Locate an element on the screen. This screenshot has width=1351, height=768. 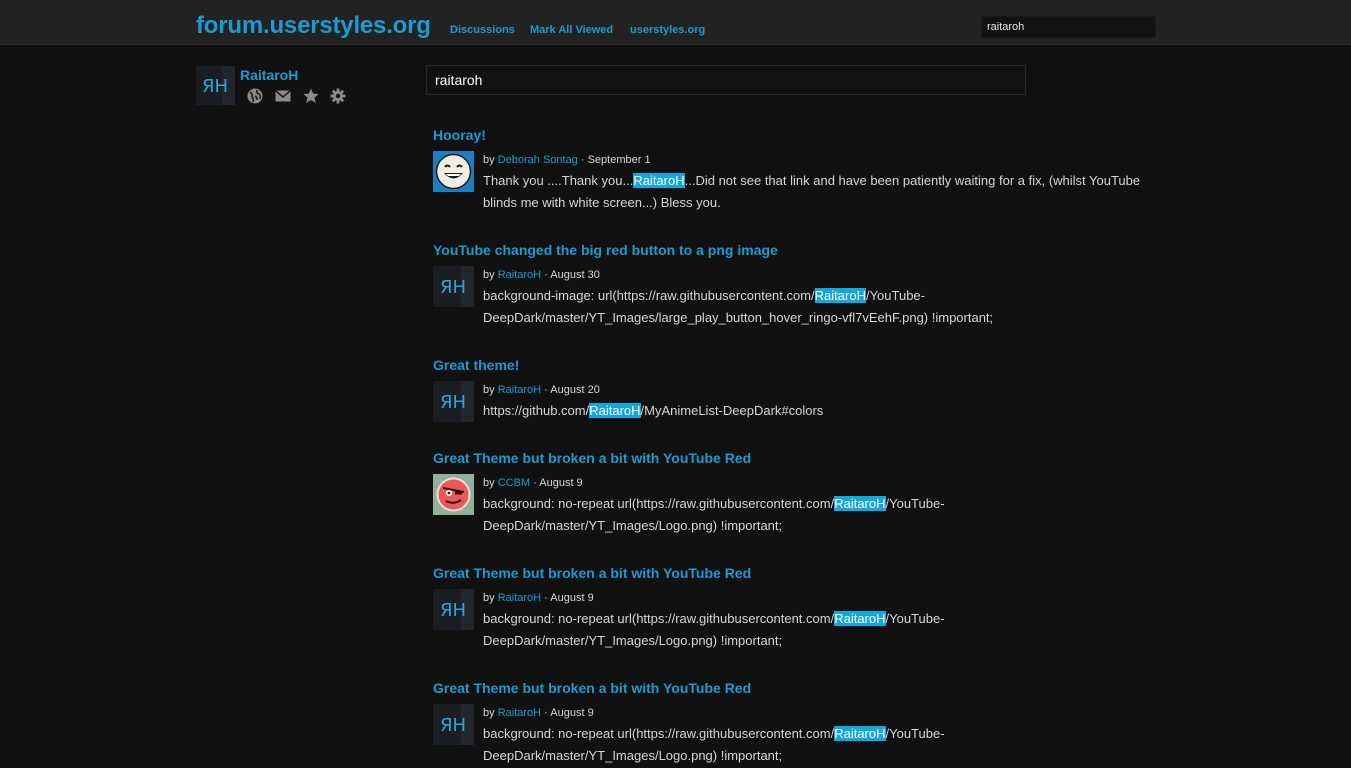
envelope-icon is located at coordinates (283, 96).